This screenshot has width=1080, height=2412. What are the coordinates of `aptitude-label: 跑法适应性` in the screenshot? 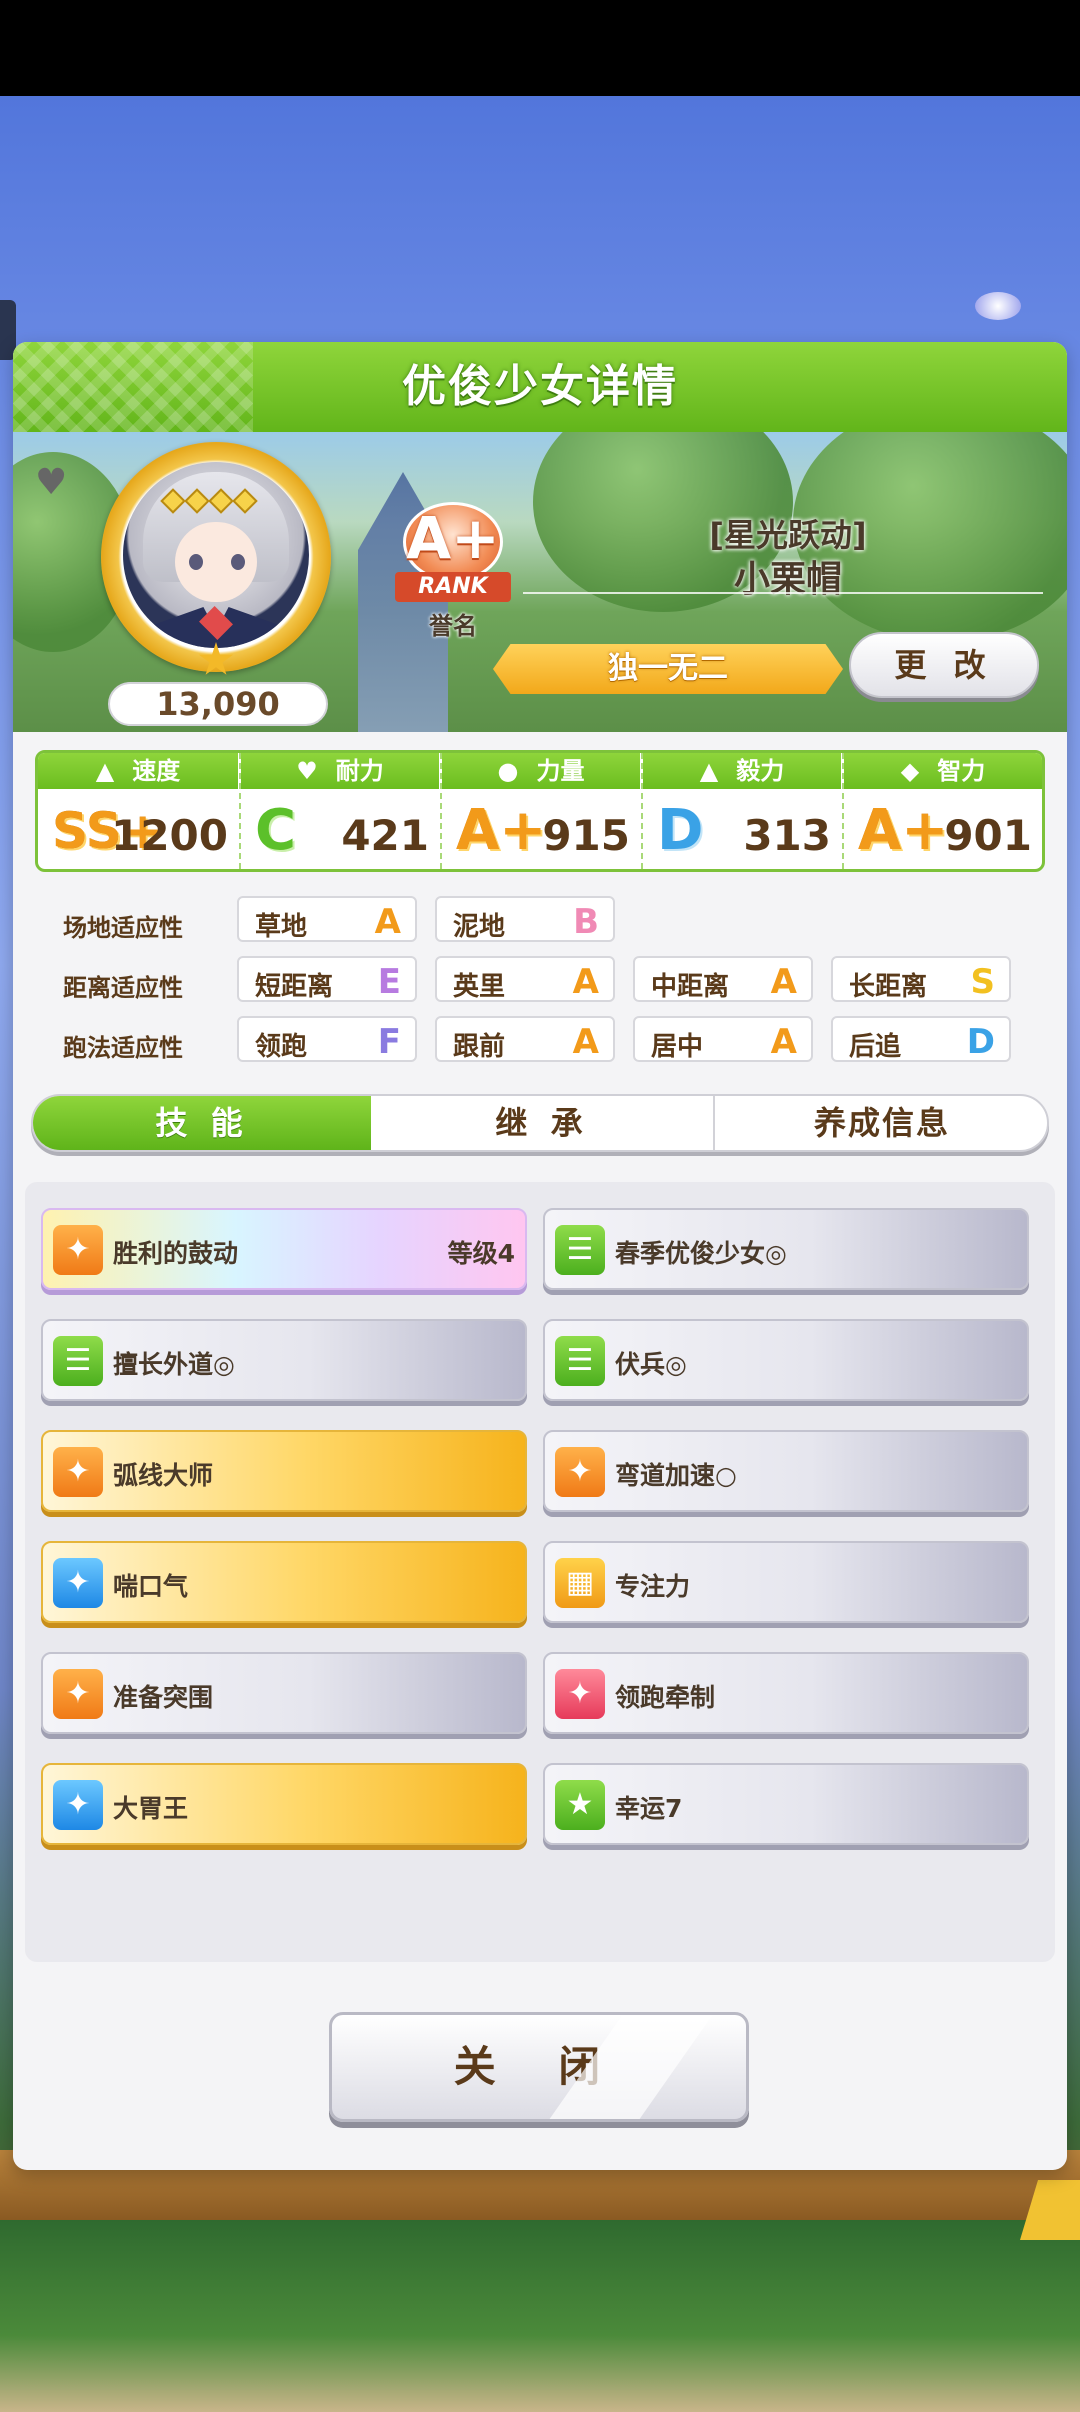 It's located at (123, 1048).